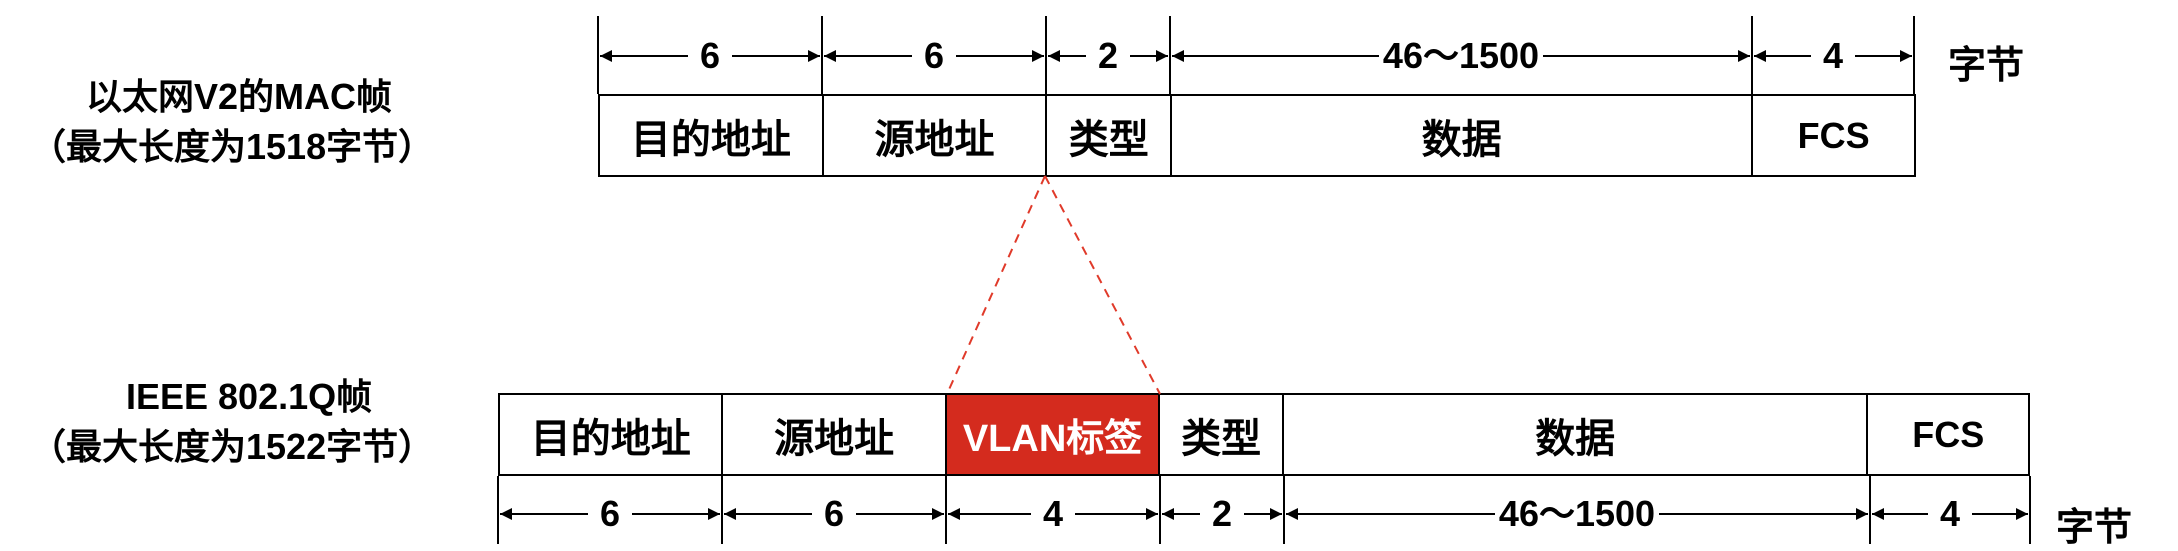 This screenshot has height=551, width=2178. I want to click on frame2-size-label-0: 6, so click(610, 513).